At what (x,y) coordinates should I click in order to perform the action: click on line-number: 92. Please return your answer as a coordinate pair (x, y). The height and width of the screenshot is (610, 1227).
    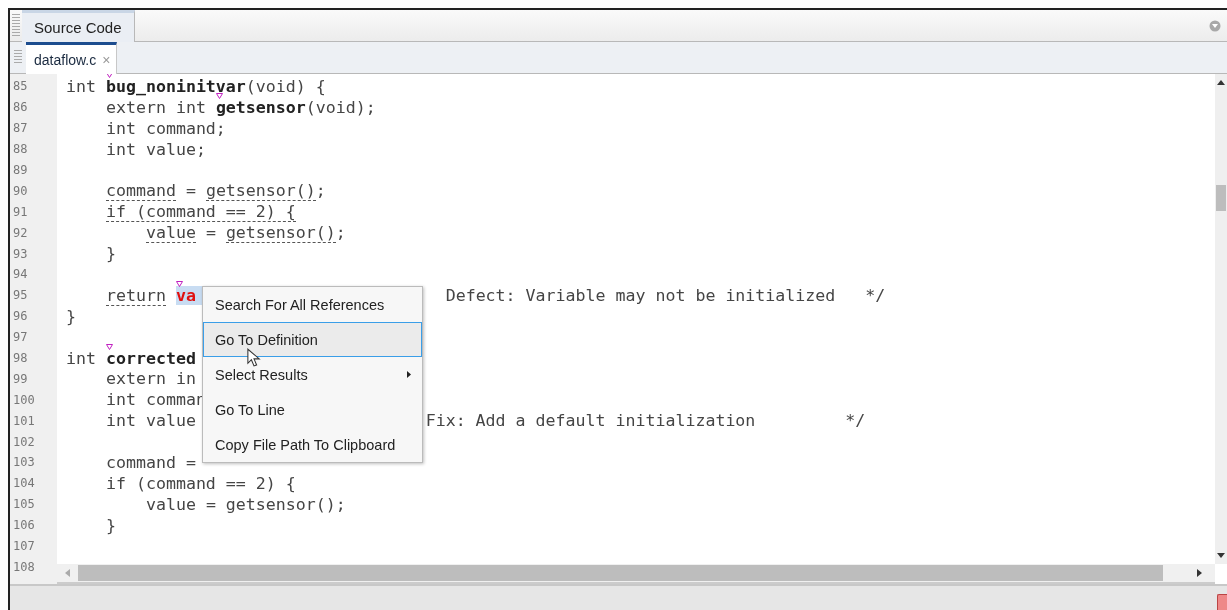
    Looking at the image, I should click on (20, 232).